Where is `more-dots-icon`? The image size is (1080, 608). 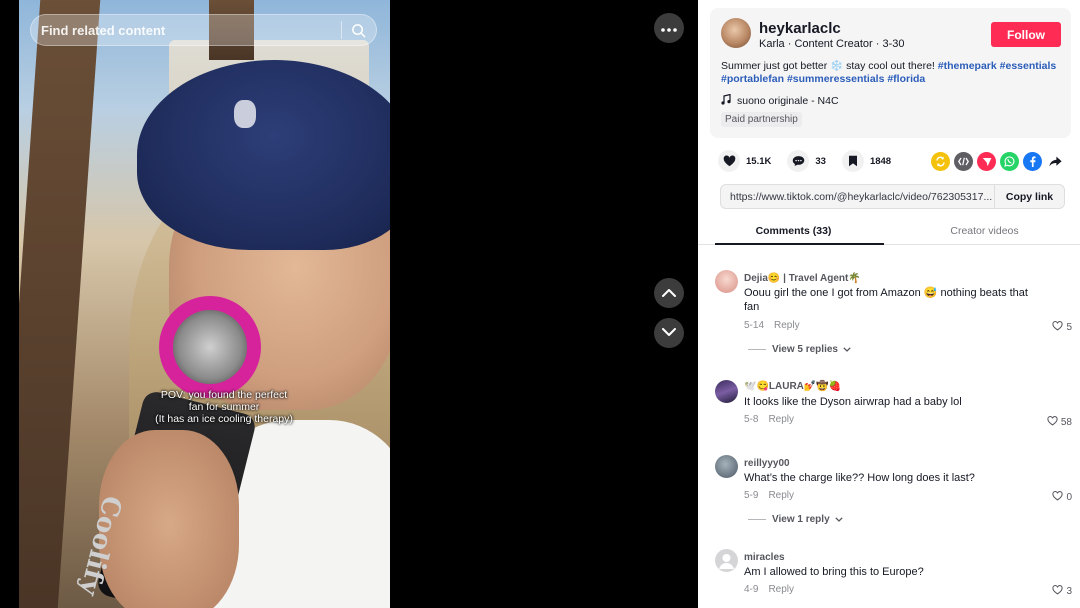 more-dots-icon is located at coordinates (669, 28).